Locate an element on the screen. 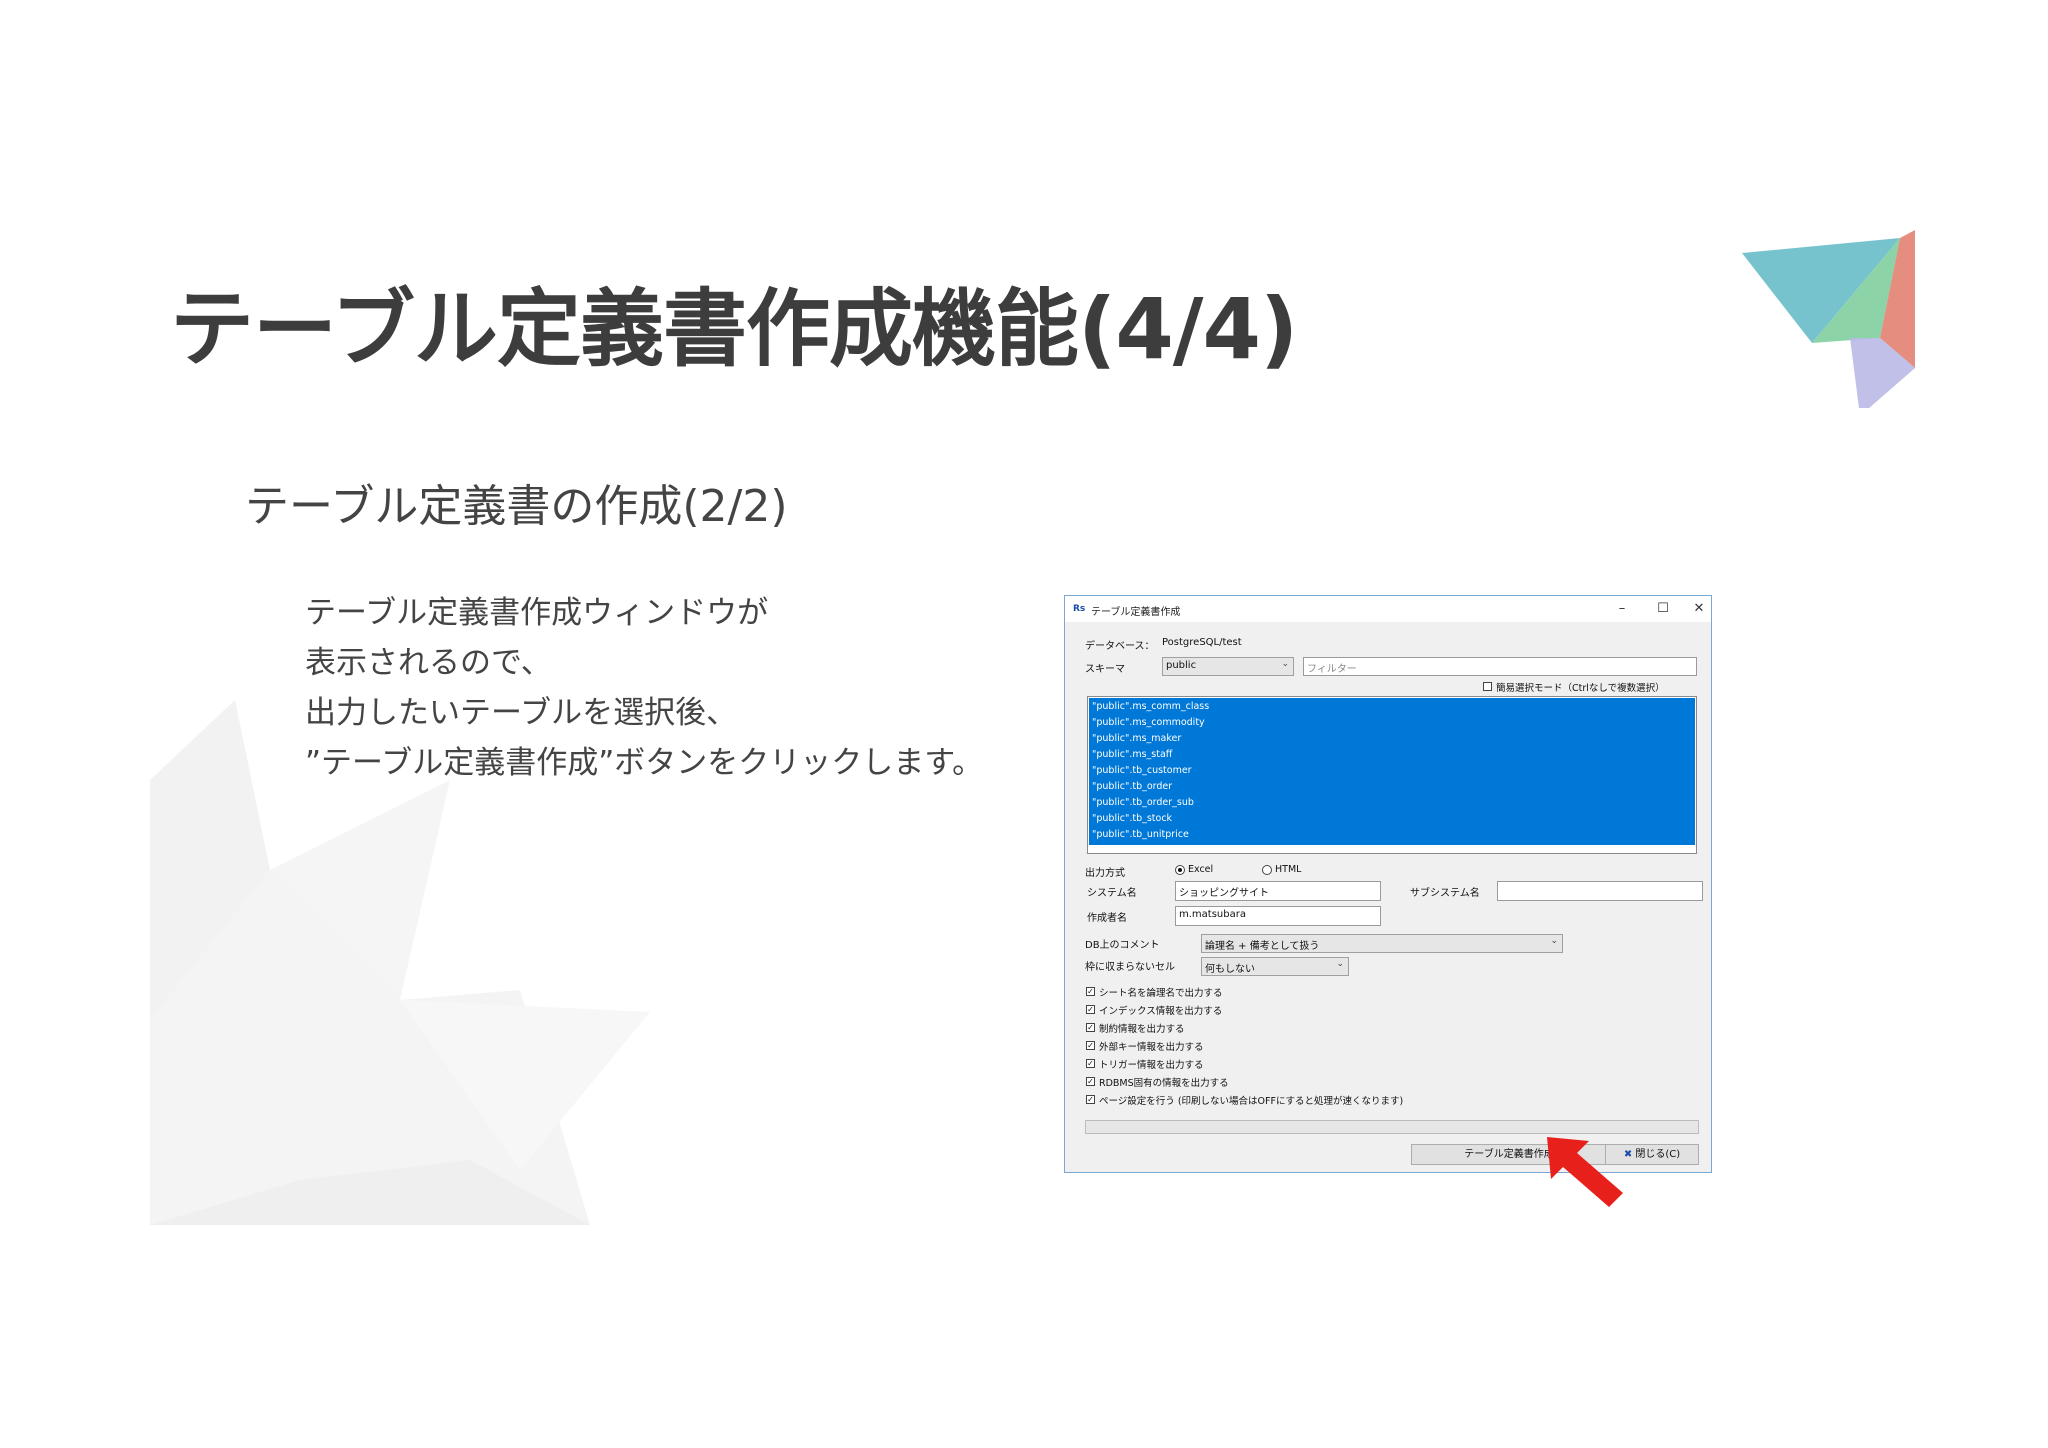 This screenshot has height=1448, width=2048. option-label: インデックス情報を出力する is located at coordinates (1161, 1011).